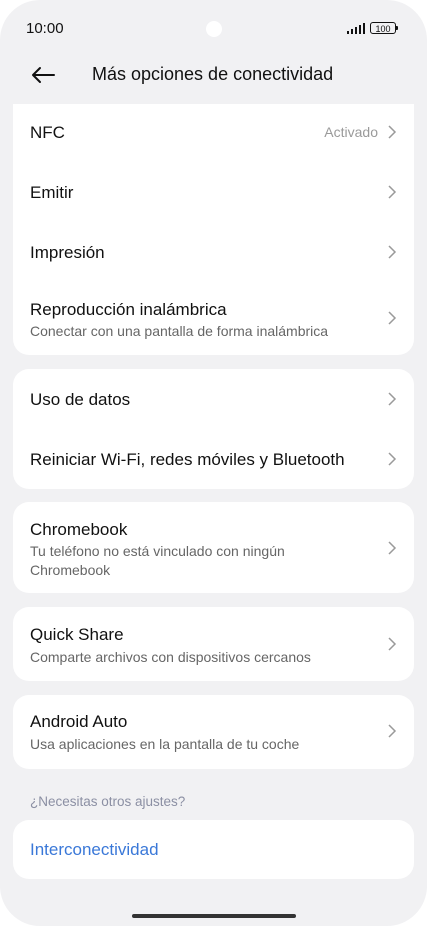 Image resolution: width=427 pixels, height=926 pixels. What do you see at coordinates (52, 192) in the screenshot?
I see `cast-label: Emitir` at bounding box center [52, 192].